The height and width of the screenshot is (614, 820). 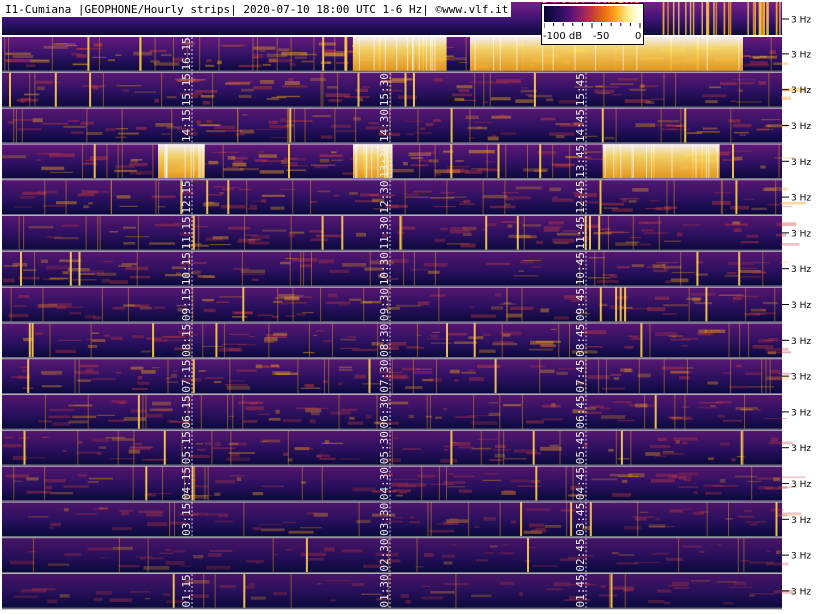 I want to click on strip-11-frequency-label: 3 Hz, so click(x=801, y=234).